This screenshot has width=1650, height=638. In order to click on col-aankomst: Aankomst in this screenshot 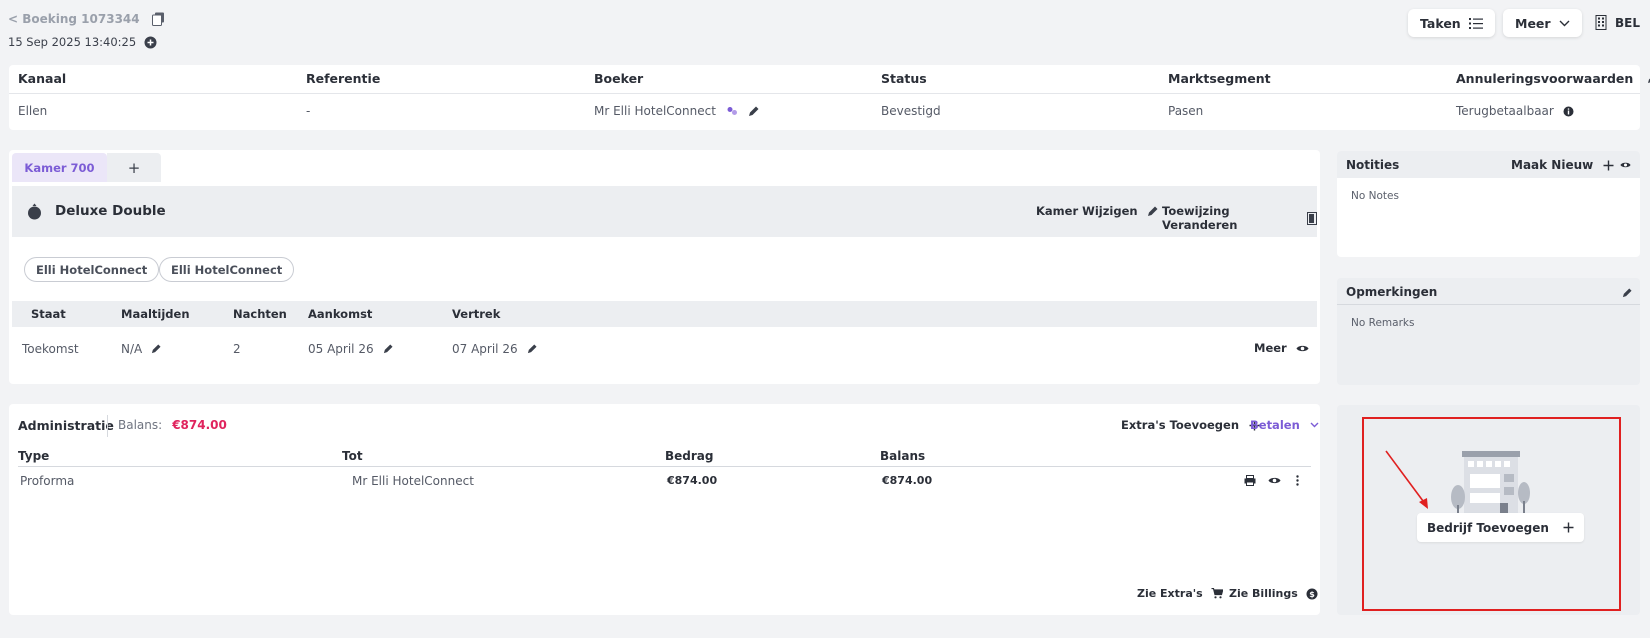, I will do `click(340, 314)`.